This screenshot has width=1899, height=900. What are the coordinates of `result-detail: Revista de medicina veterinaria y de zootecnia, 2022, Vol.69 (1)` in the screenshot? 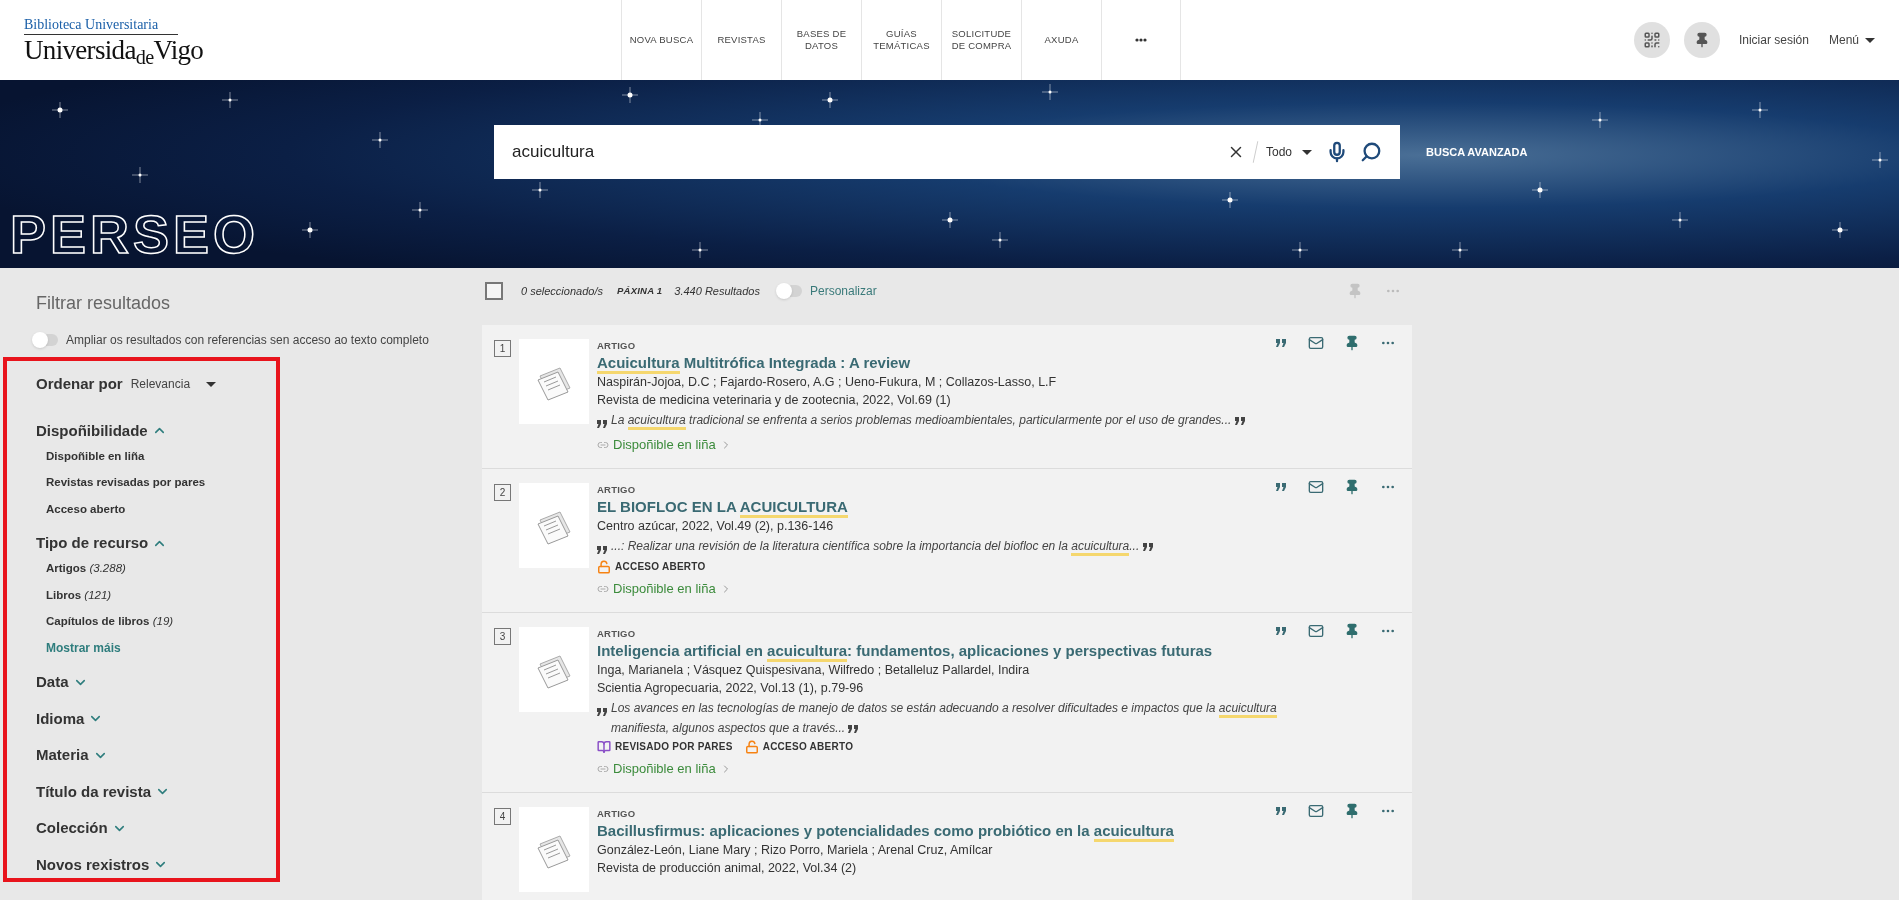 It's located at (774, 400).